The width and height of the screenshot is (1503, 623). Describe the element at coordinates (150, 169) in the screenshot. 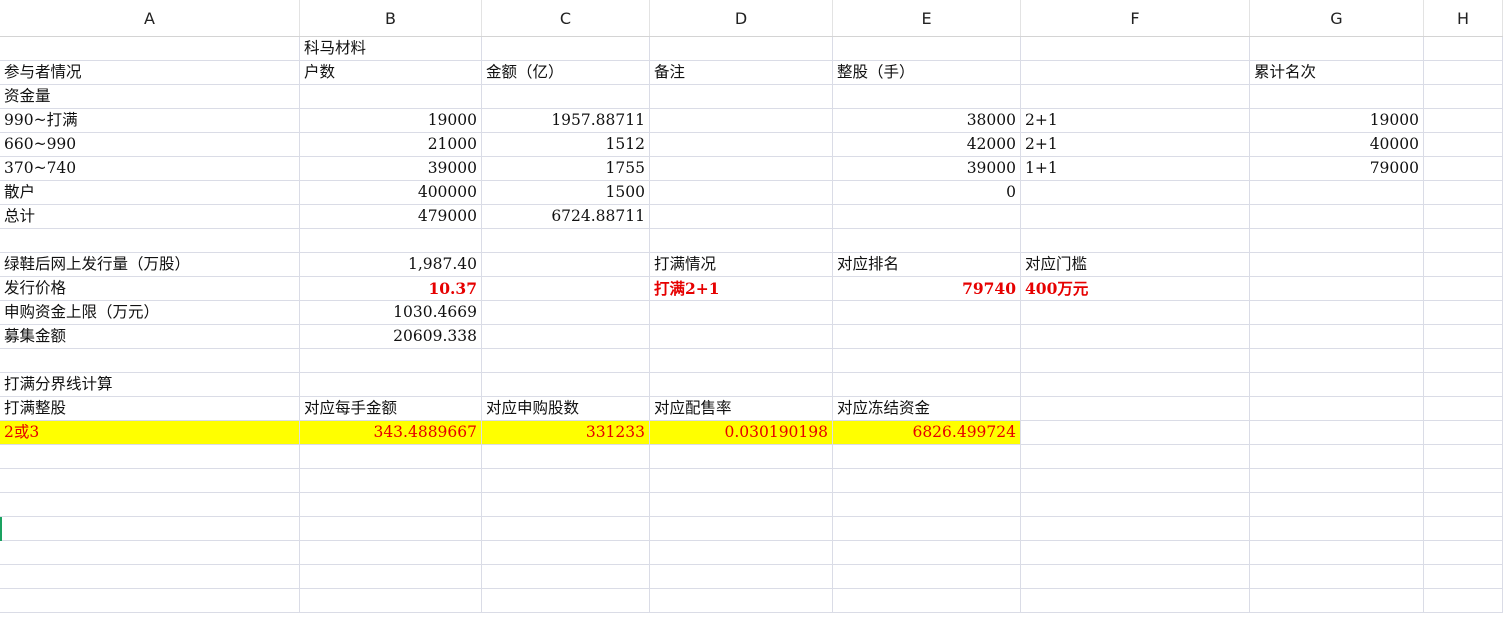

I see `cell-a6: 370~740` at that location.